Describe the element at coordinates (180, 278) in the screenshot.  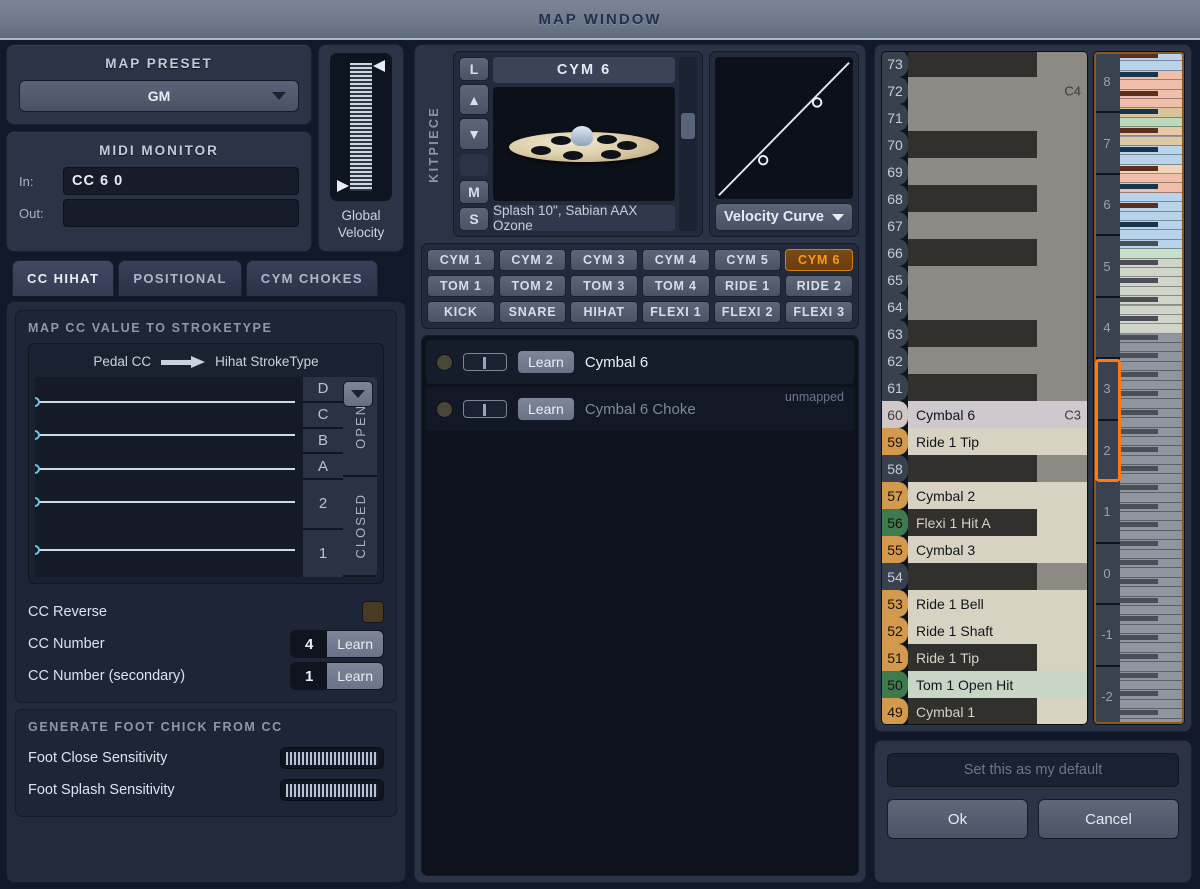
I see `tab-positional: POSITIONAL` at that location.